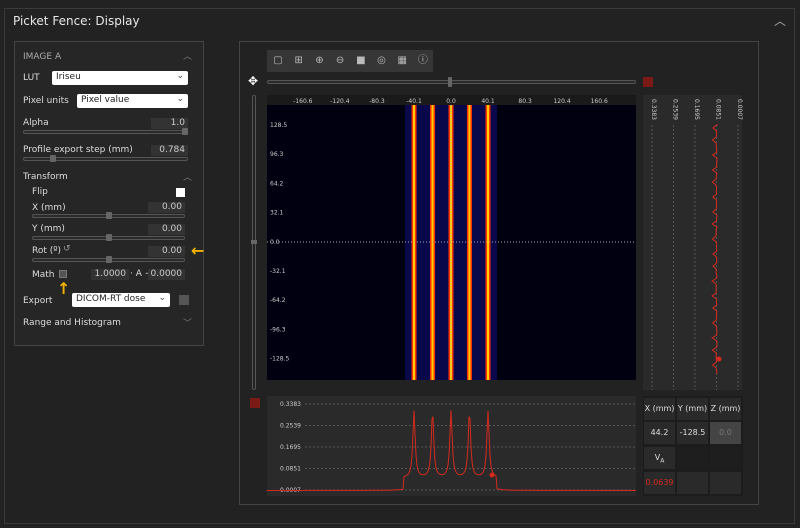 The height and width of the screenshot is (528, 800). I want to click on h-profile-tick: 0.0851, so click(290, 469).